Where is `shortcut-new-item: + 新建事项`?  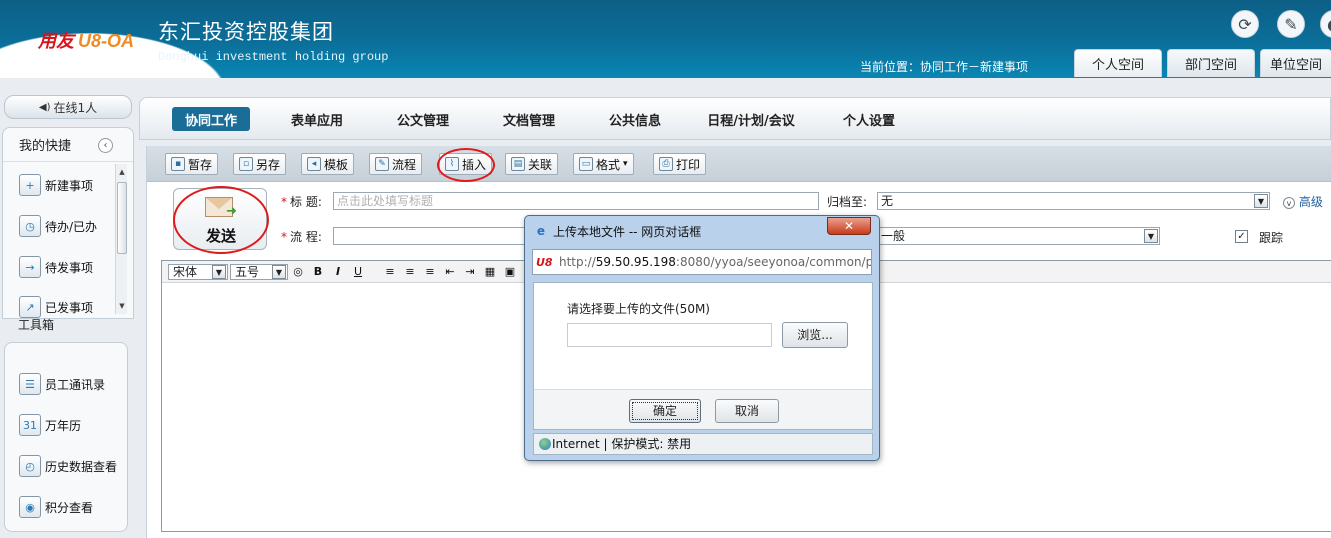 shortcut-new-item: + 新建事项 is located at coordinates (56, 185).